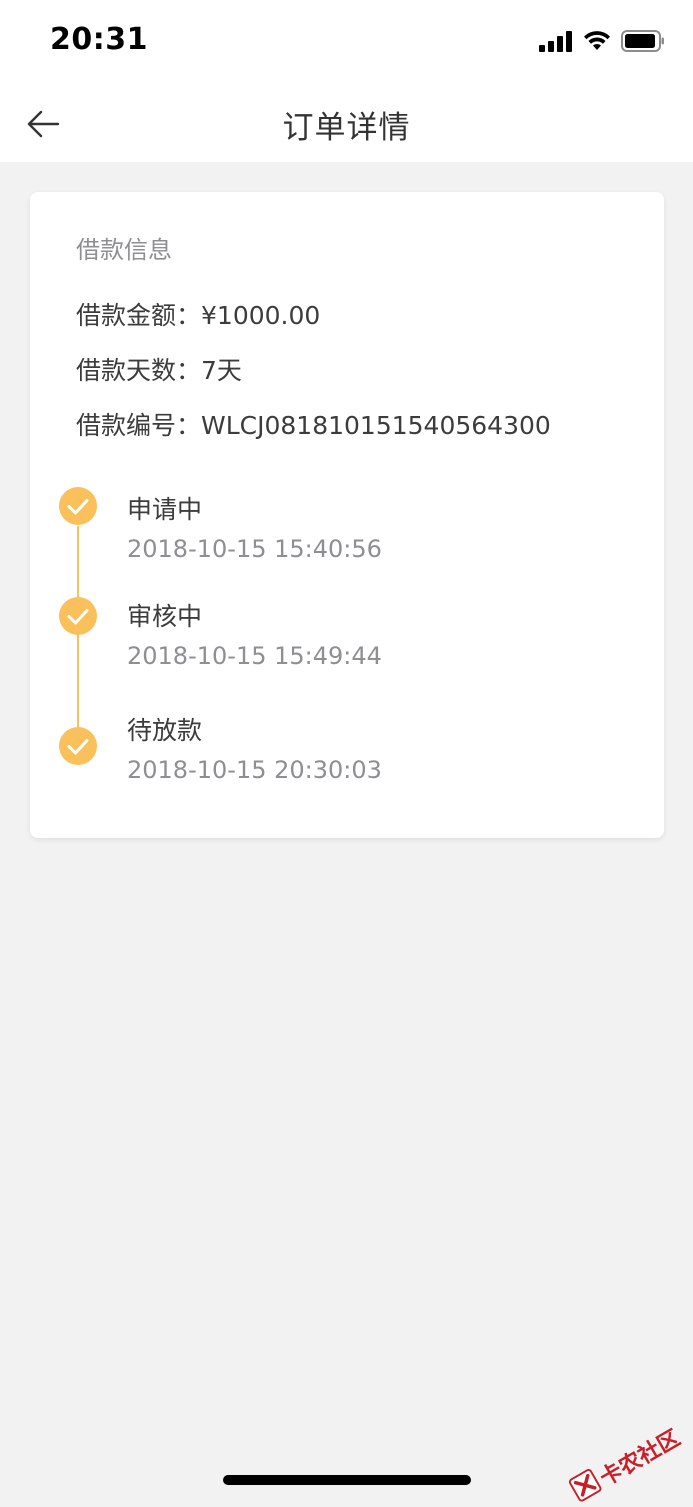 This screenshot has width=693, height=1507. Describe the element at coordinates (640, 1457) in the screenshot. I see `watermark-text: 卡农社区` at that location.